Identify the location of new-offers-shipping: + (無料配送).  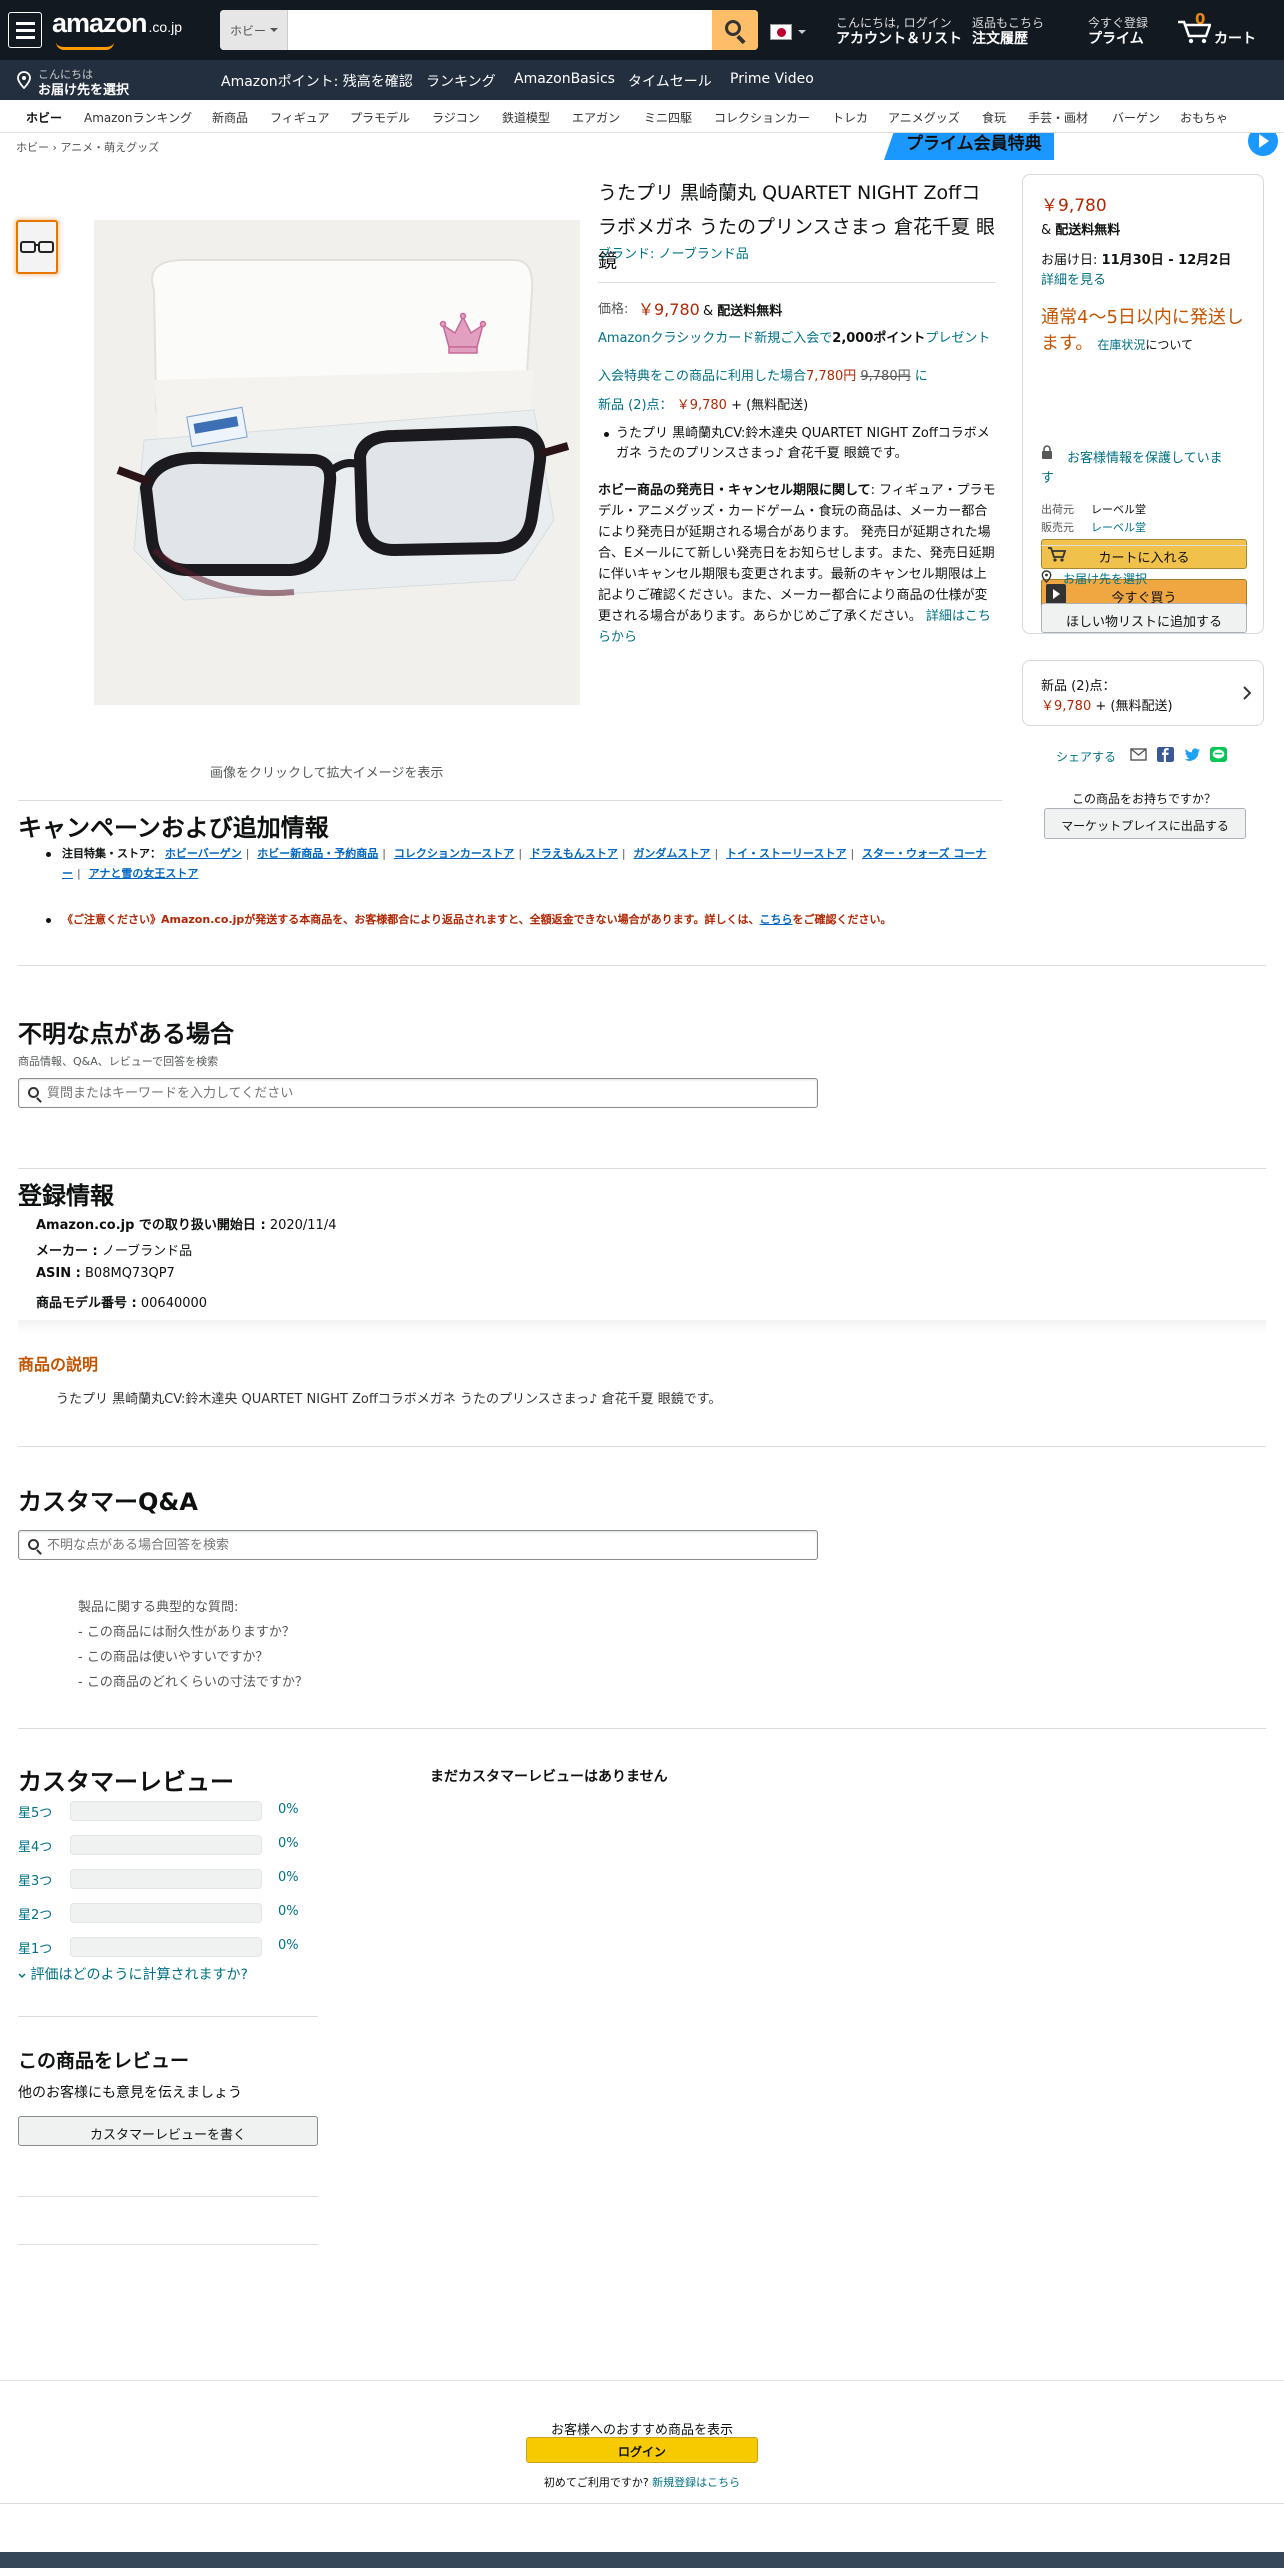
(770, 405).